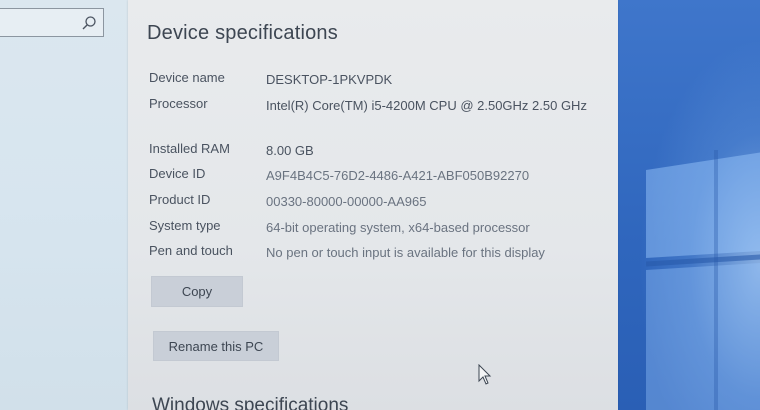 The image size is (760, 410). I want to click on spec-label: Device name, so click(187, 77).